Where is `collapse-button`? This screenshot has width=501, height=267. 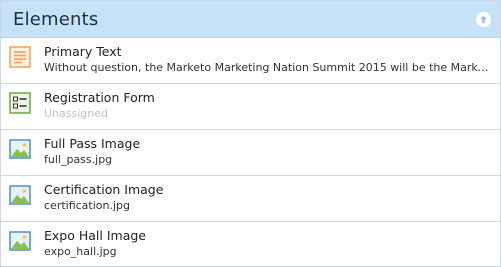 collapse-button is located at coordinates (483, 19).